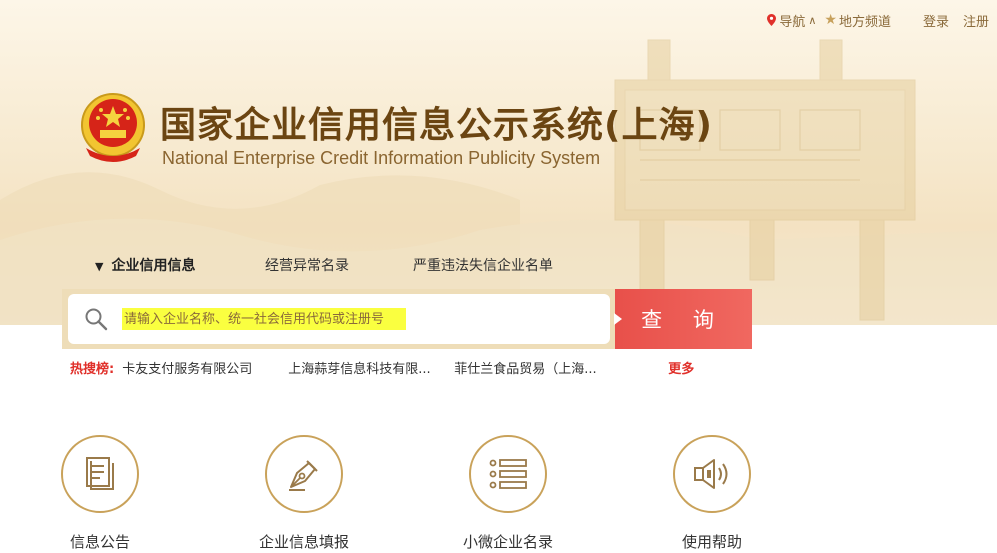 The width and height of the screenshot is (997, 553). Describe the element at coordinates (812, 20) in the screenshot. I see `chevron-up-icon: ∧` at that location.